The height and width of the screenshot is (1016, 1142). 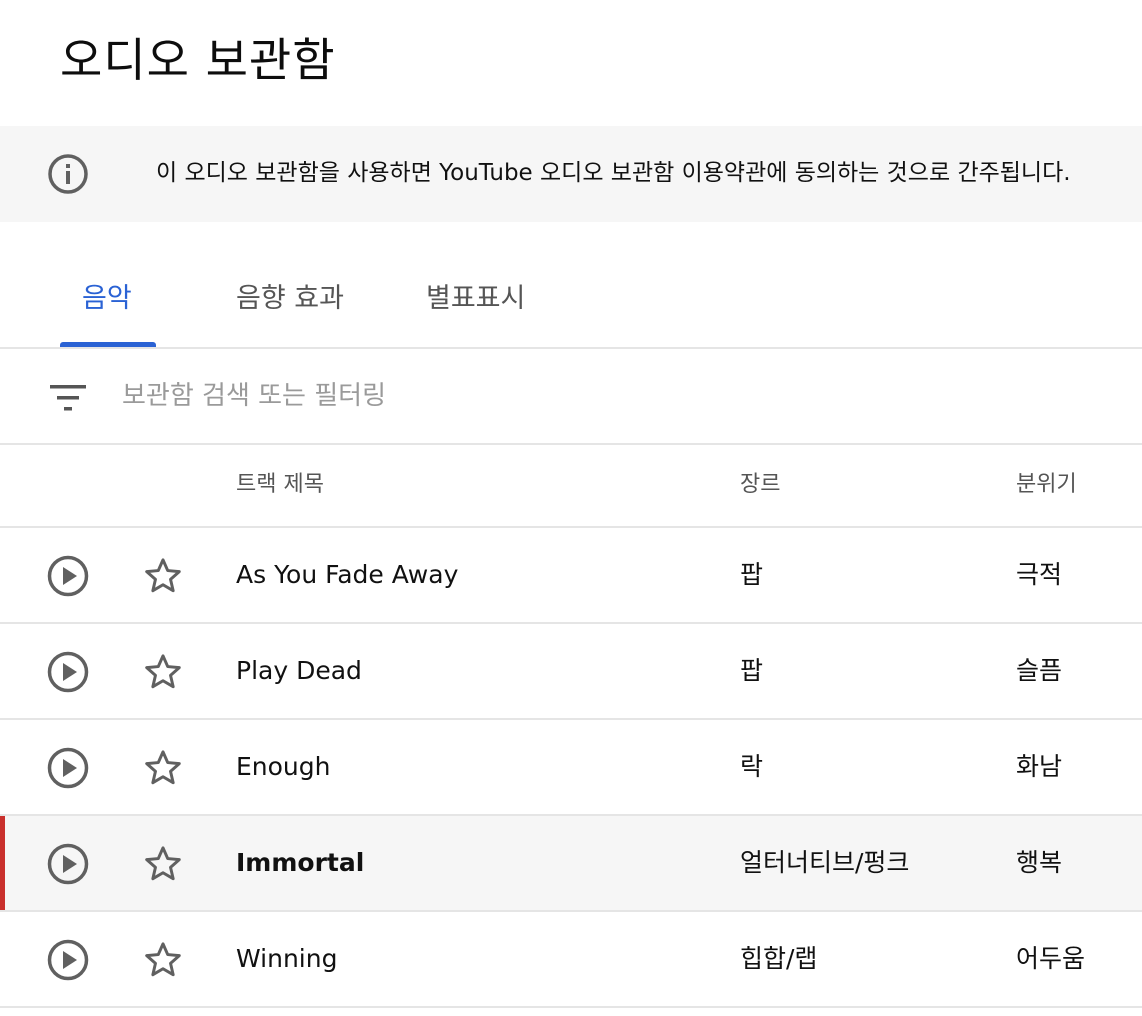 I want to click on track-genre: 얼터너티브/펑크, so click(x=825, y=862).